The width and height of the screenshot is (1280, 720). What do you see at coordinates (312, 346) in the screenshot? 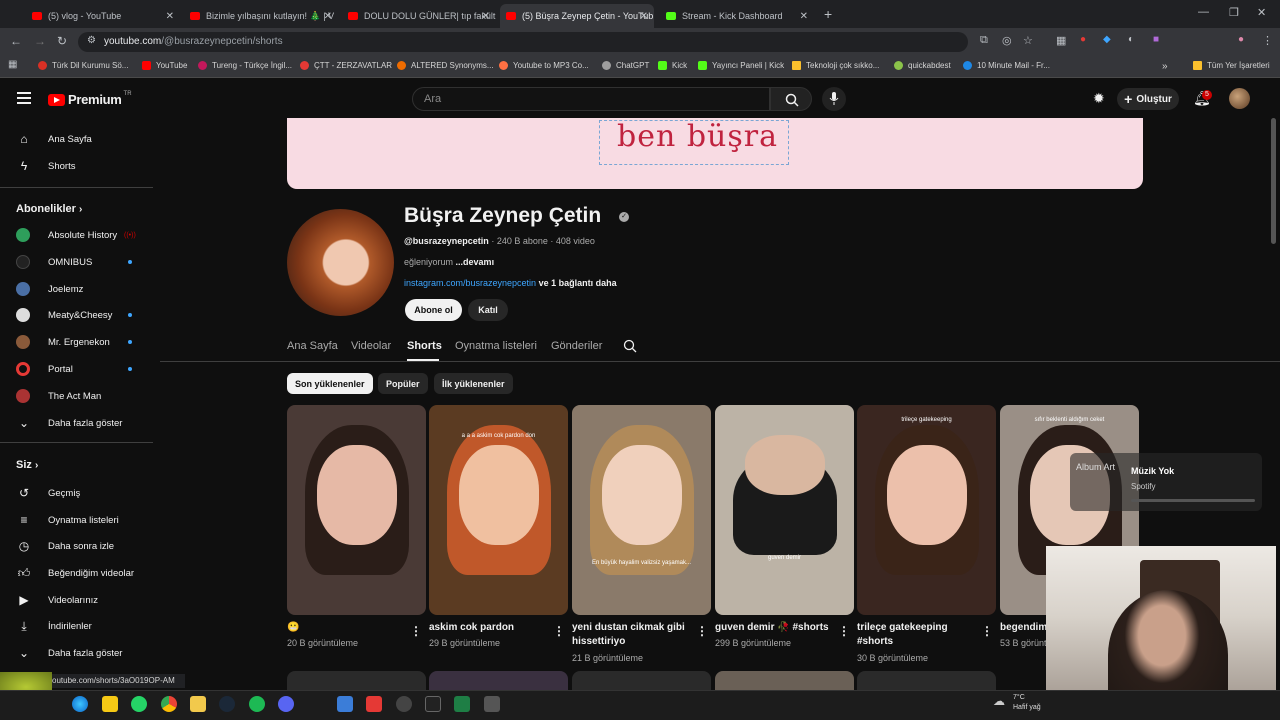
I see `tab-home: Ana Sayfa` at bounding box center [312, 346].